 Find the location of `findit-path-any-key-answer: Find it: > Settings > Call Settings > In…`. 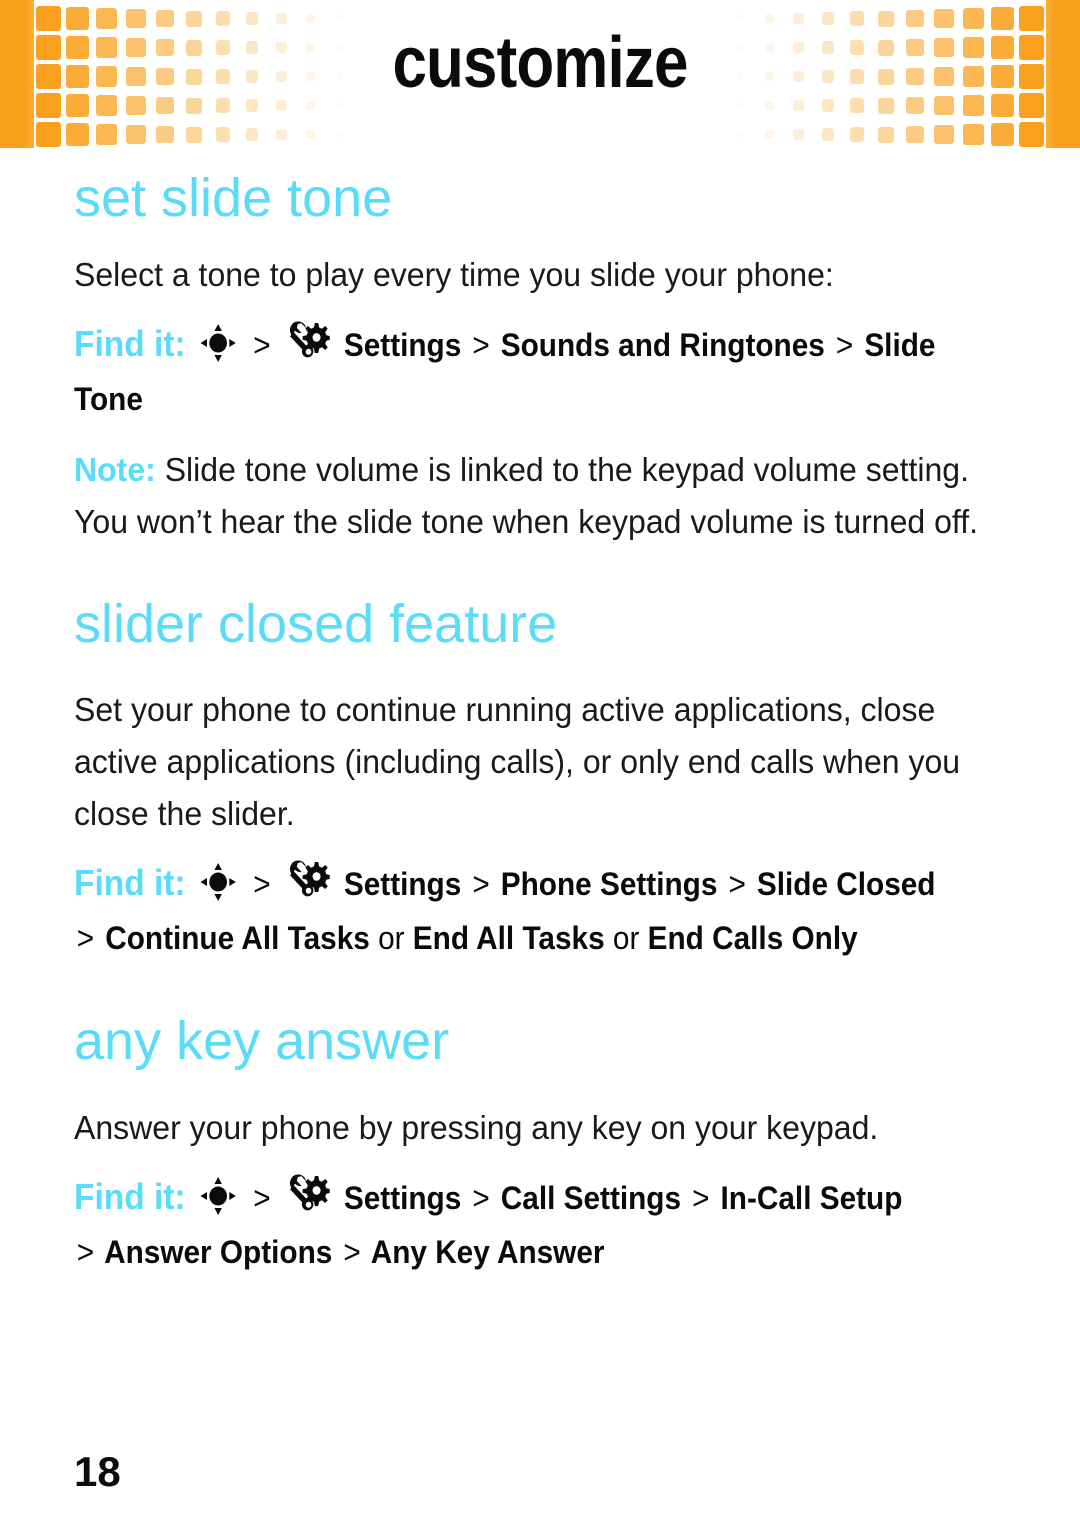

findit-path-any-key-answer: Find it: > Settings > Call Settings > In… is located at coordinates (507, 1224).